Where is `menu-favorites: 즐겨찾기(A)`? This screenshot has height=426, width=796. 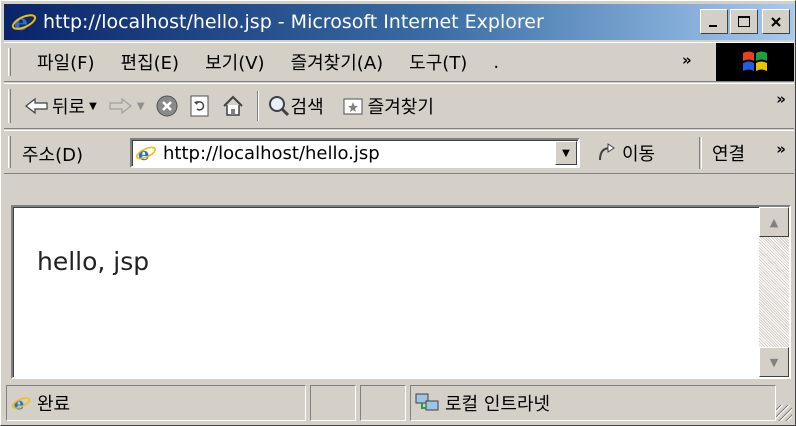 menu-favorites: 즐겨찾기(A) is located at coordinates (337, 62).